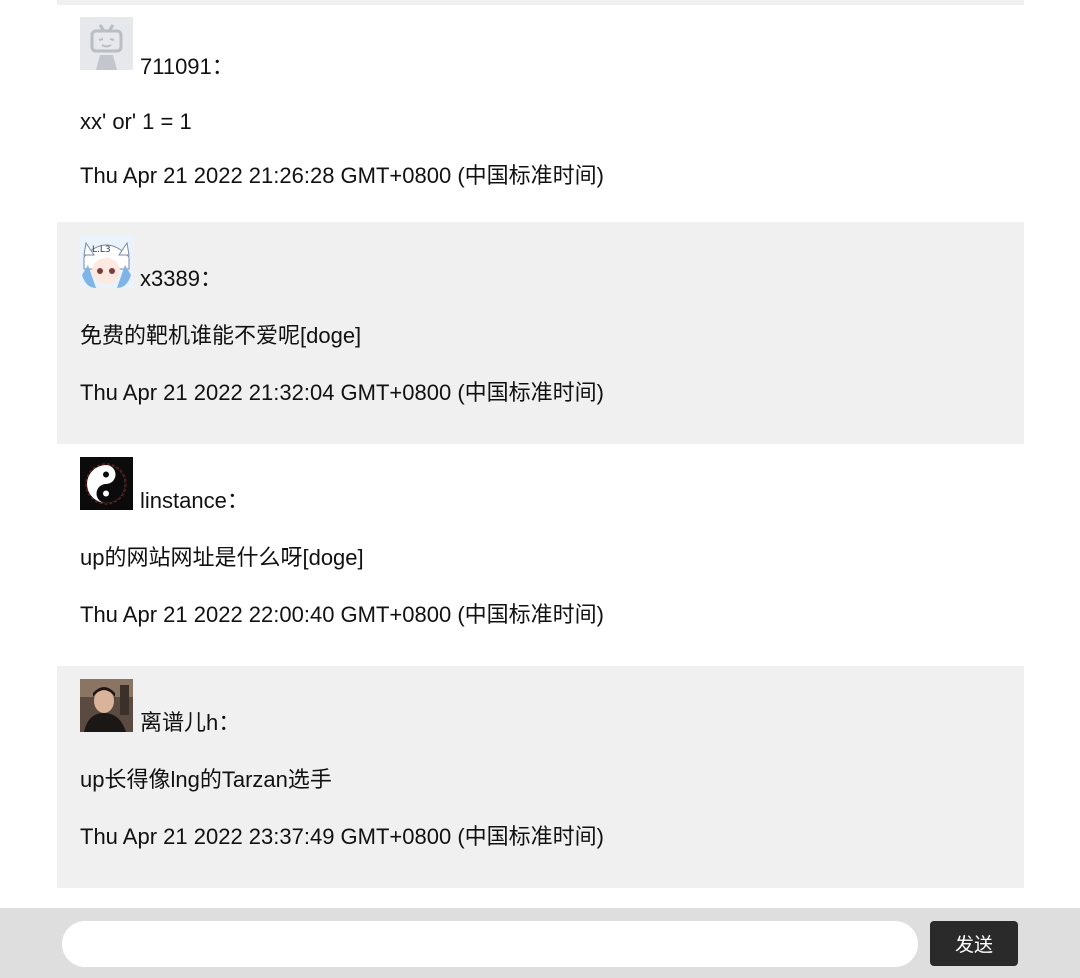 The image size is (1080, 978). Describe the element at coordinates (194, 501) in the screenshot. I see `comment-username: linstance：` at that location.